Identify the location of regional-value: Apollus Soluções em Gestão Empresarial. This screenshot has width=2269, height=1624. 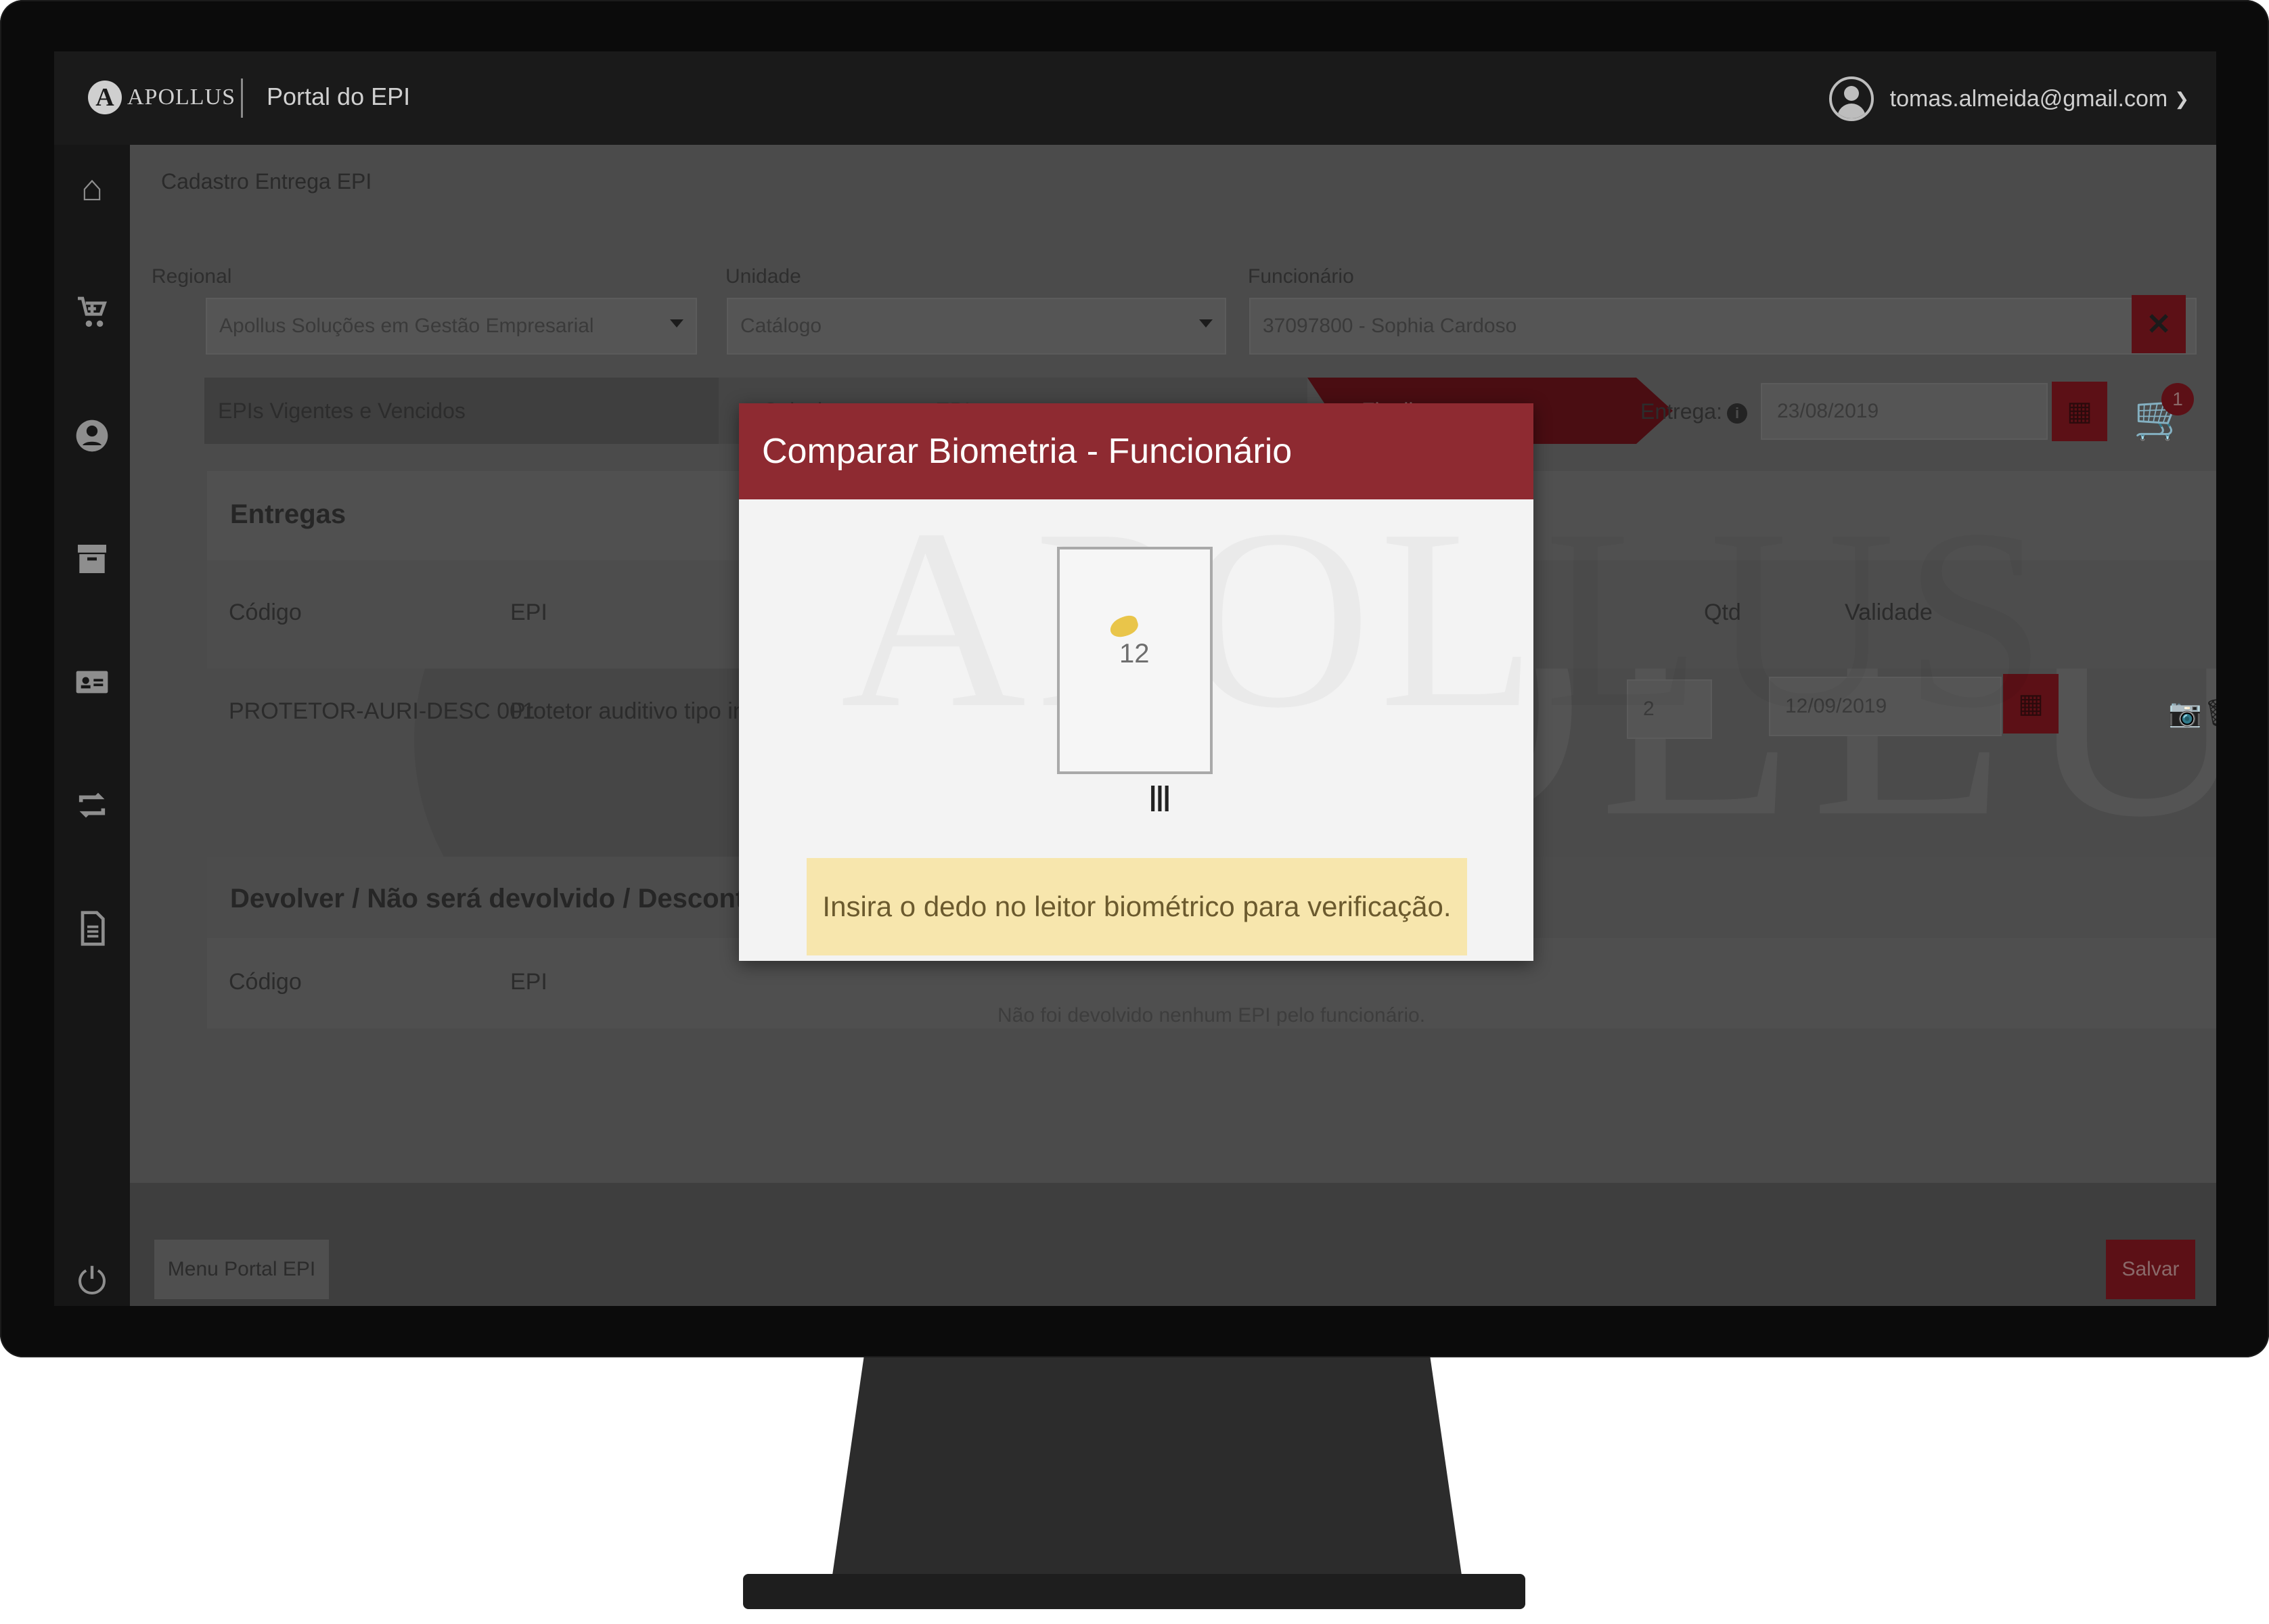
(406, 326).